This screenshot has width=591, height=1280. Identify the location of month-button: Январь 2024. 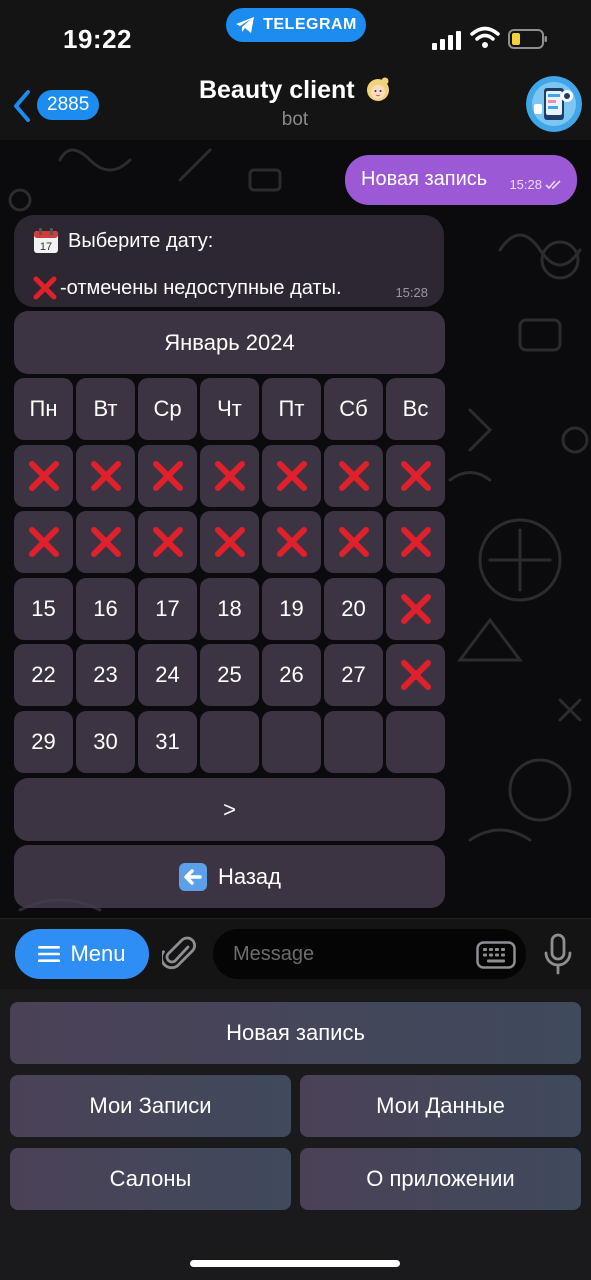
(229, 342).